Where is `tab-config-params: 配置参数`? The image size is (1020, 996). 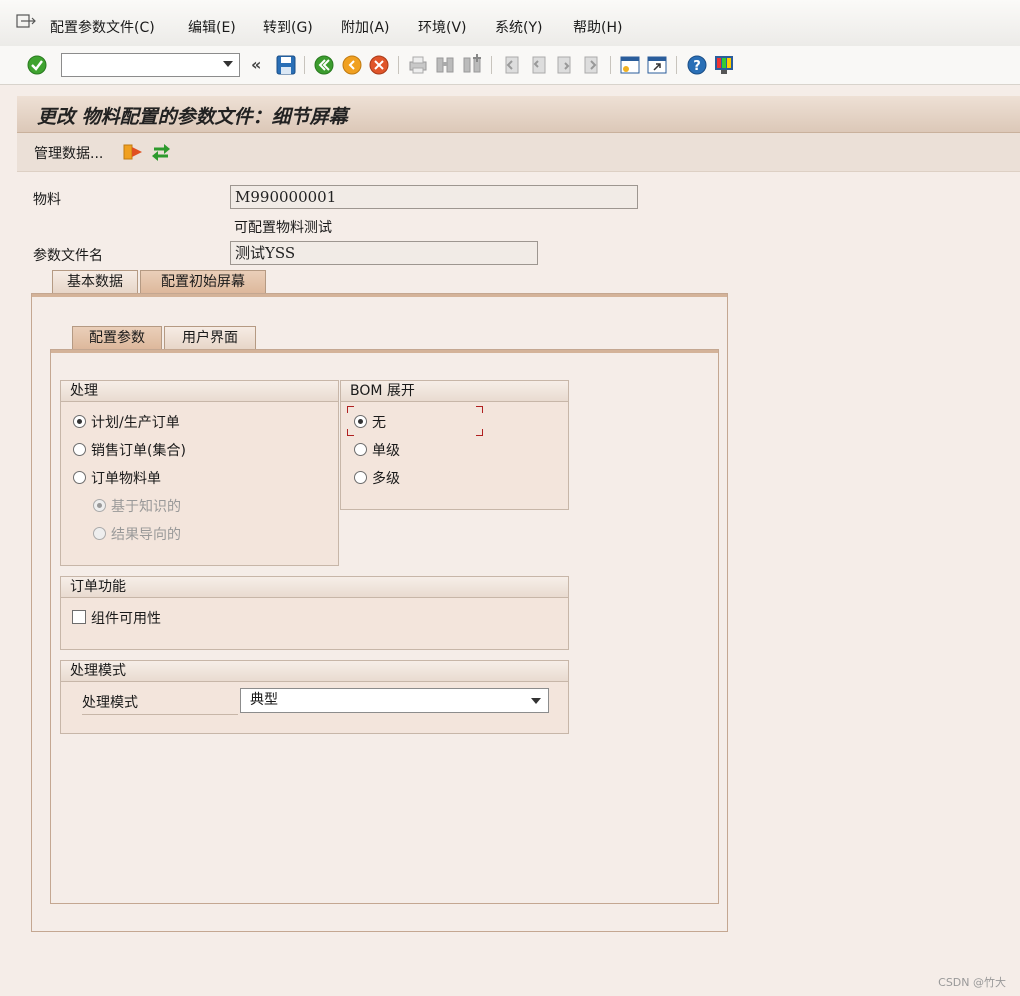 tab-config-params: 配置参数 is located at coordinates (117, 337).